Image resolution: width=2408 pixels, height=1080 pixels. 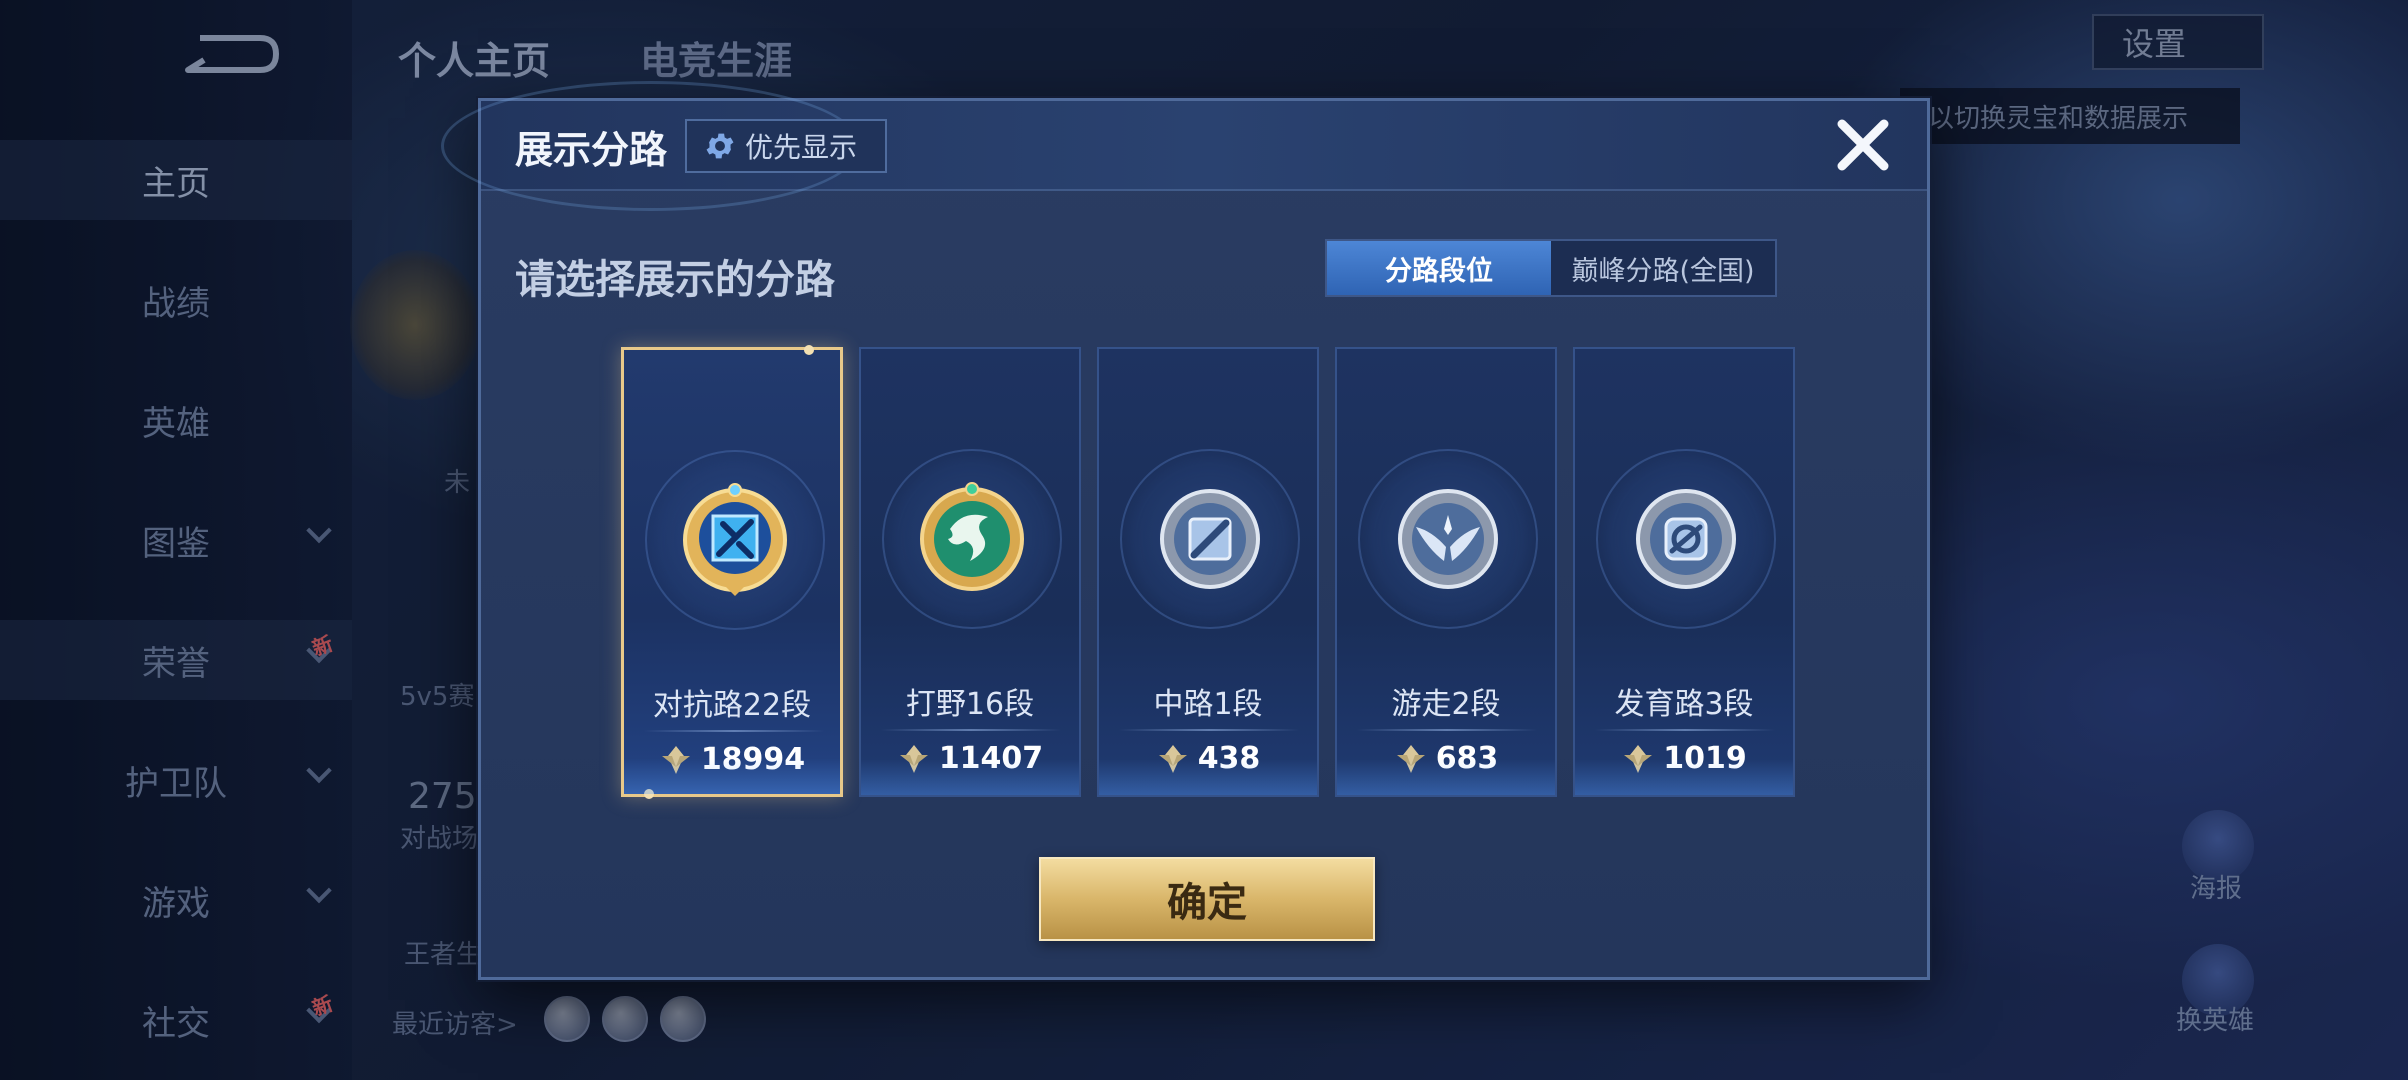 I want to click on mid-lane-rank-badge-icon, so click(x=1210, y=539).